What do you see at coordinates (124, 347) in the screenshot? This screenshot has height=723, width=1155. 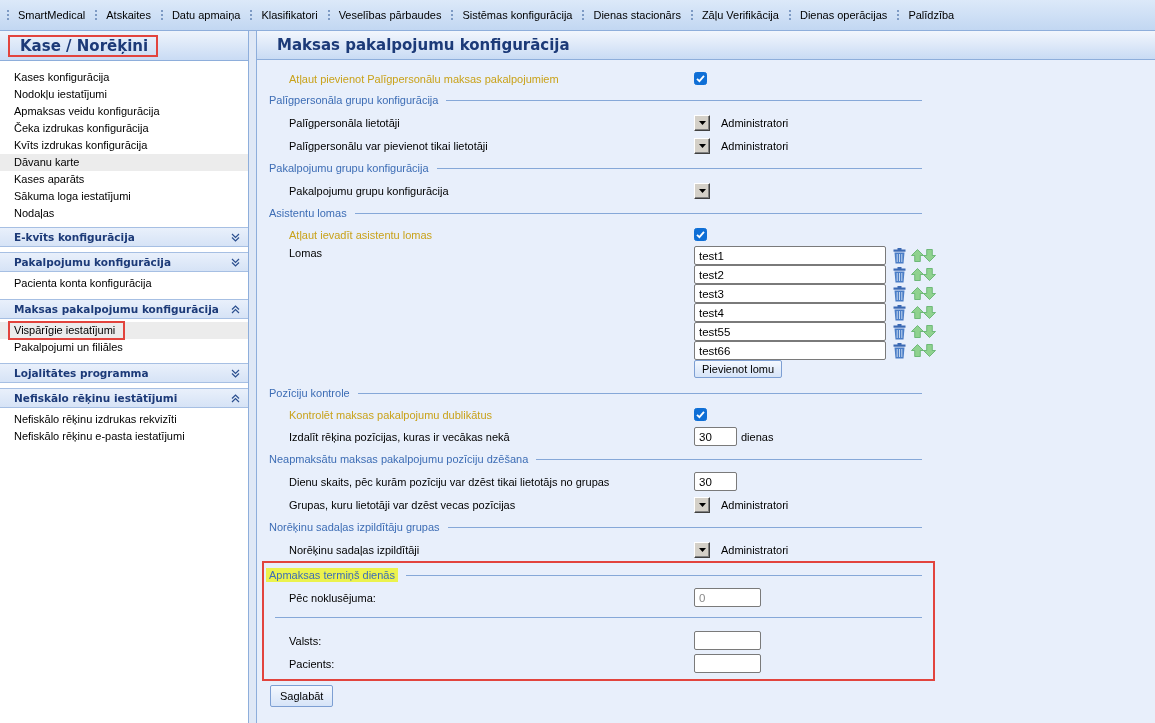 I see `sidebar-item: Pakalpojumi un filiāles` at bounding box center [124, 347].